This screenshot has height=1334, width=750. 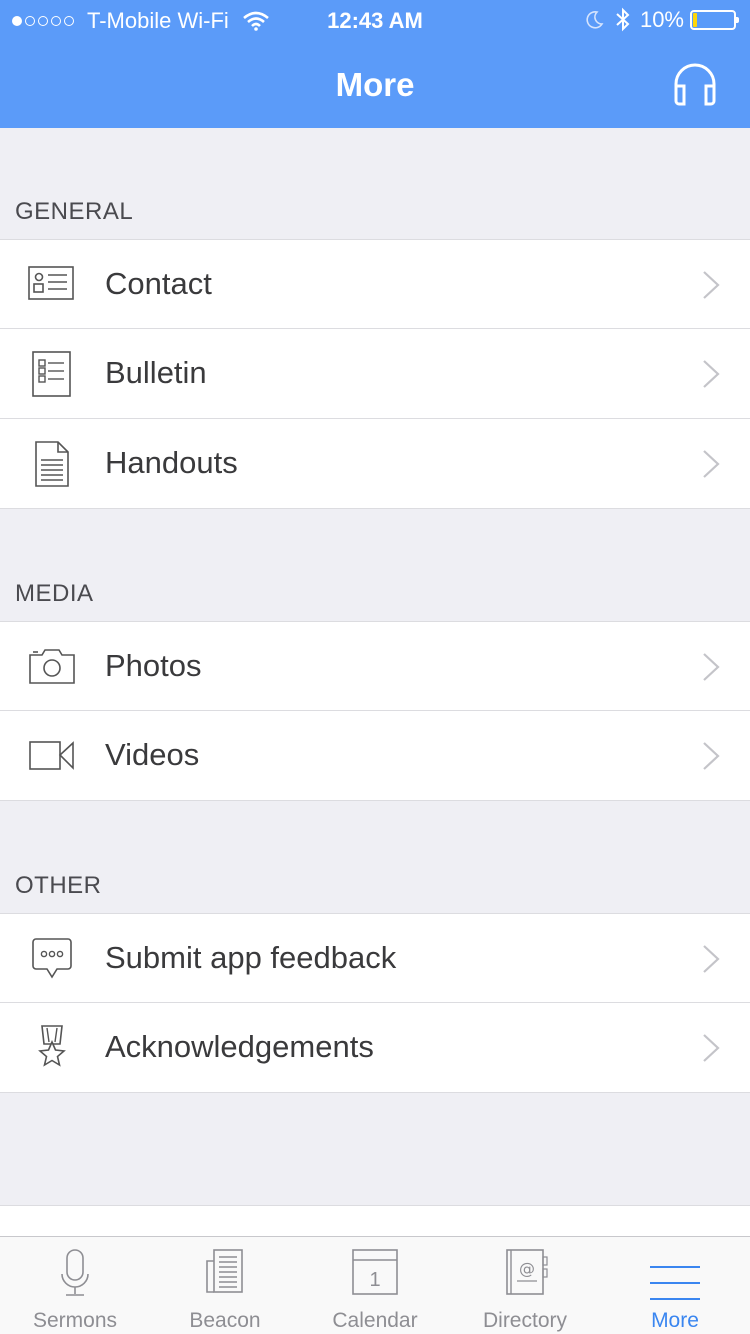 I want to click on list-item-bulletin: Bulletin, so click(x=375, y=374).